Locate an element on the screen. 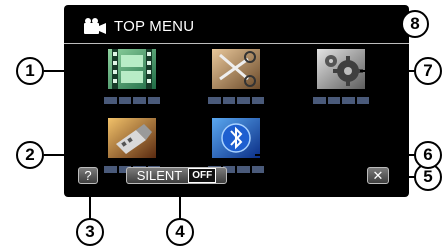  callout-7: 7 is located at coordinates (428, 71).